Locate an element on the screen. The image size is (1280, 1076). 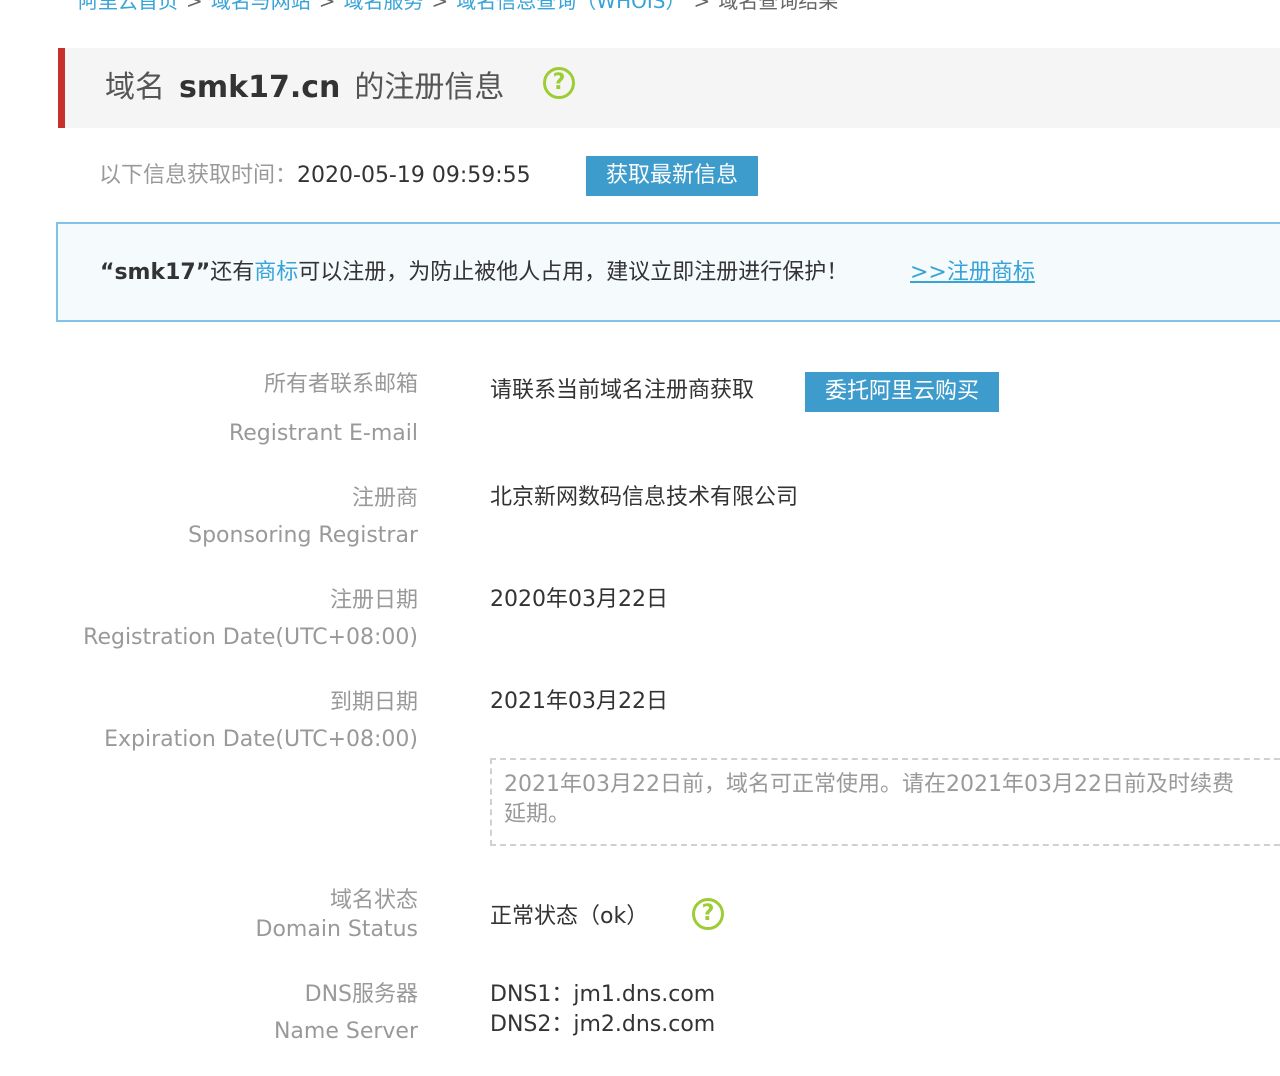
trademark-notice-text: “smk17”还有商标可以注册，为防止被他人占用，建议立即注册进行保护！ is located at coordinates (474, 273).